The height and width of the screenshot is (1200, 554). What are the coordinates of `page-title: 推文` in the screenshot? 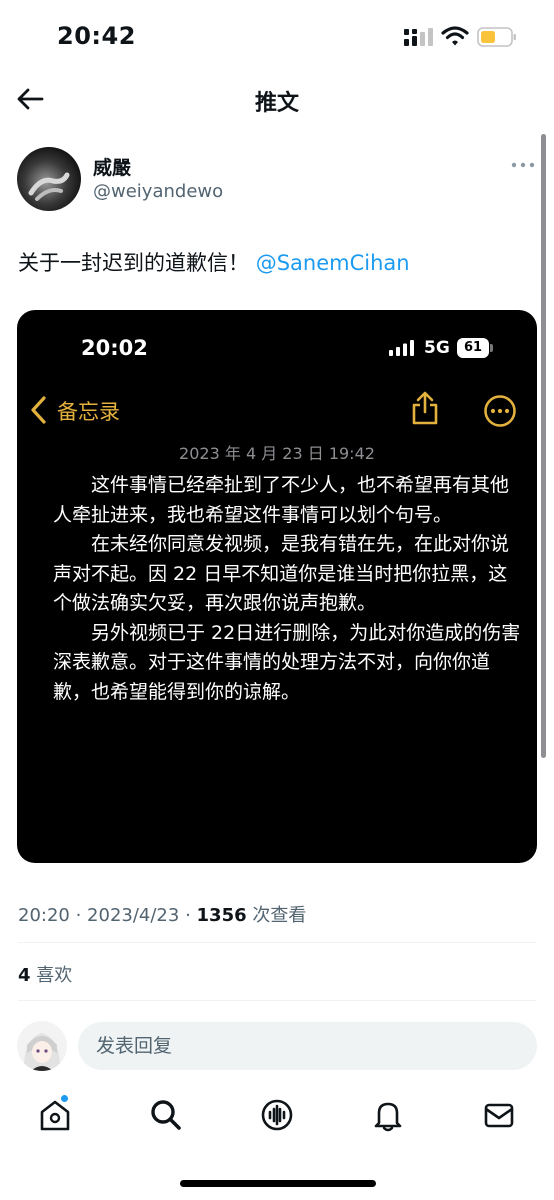 It's located at (276, 103).